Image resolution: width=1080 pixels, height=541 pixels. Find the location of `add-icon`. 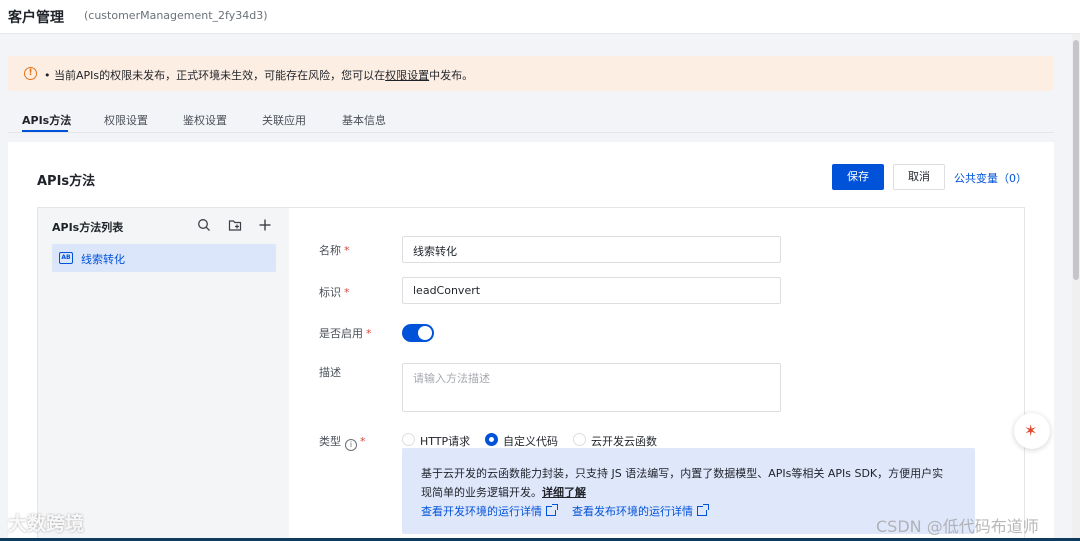

add-icon is located at coordinates (265, 225).